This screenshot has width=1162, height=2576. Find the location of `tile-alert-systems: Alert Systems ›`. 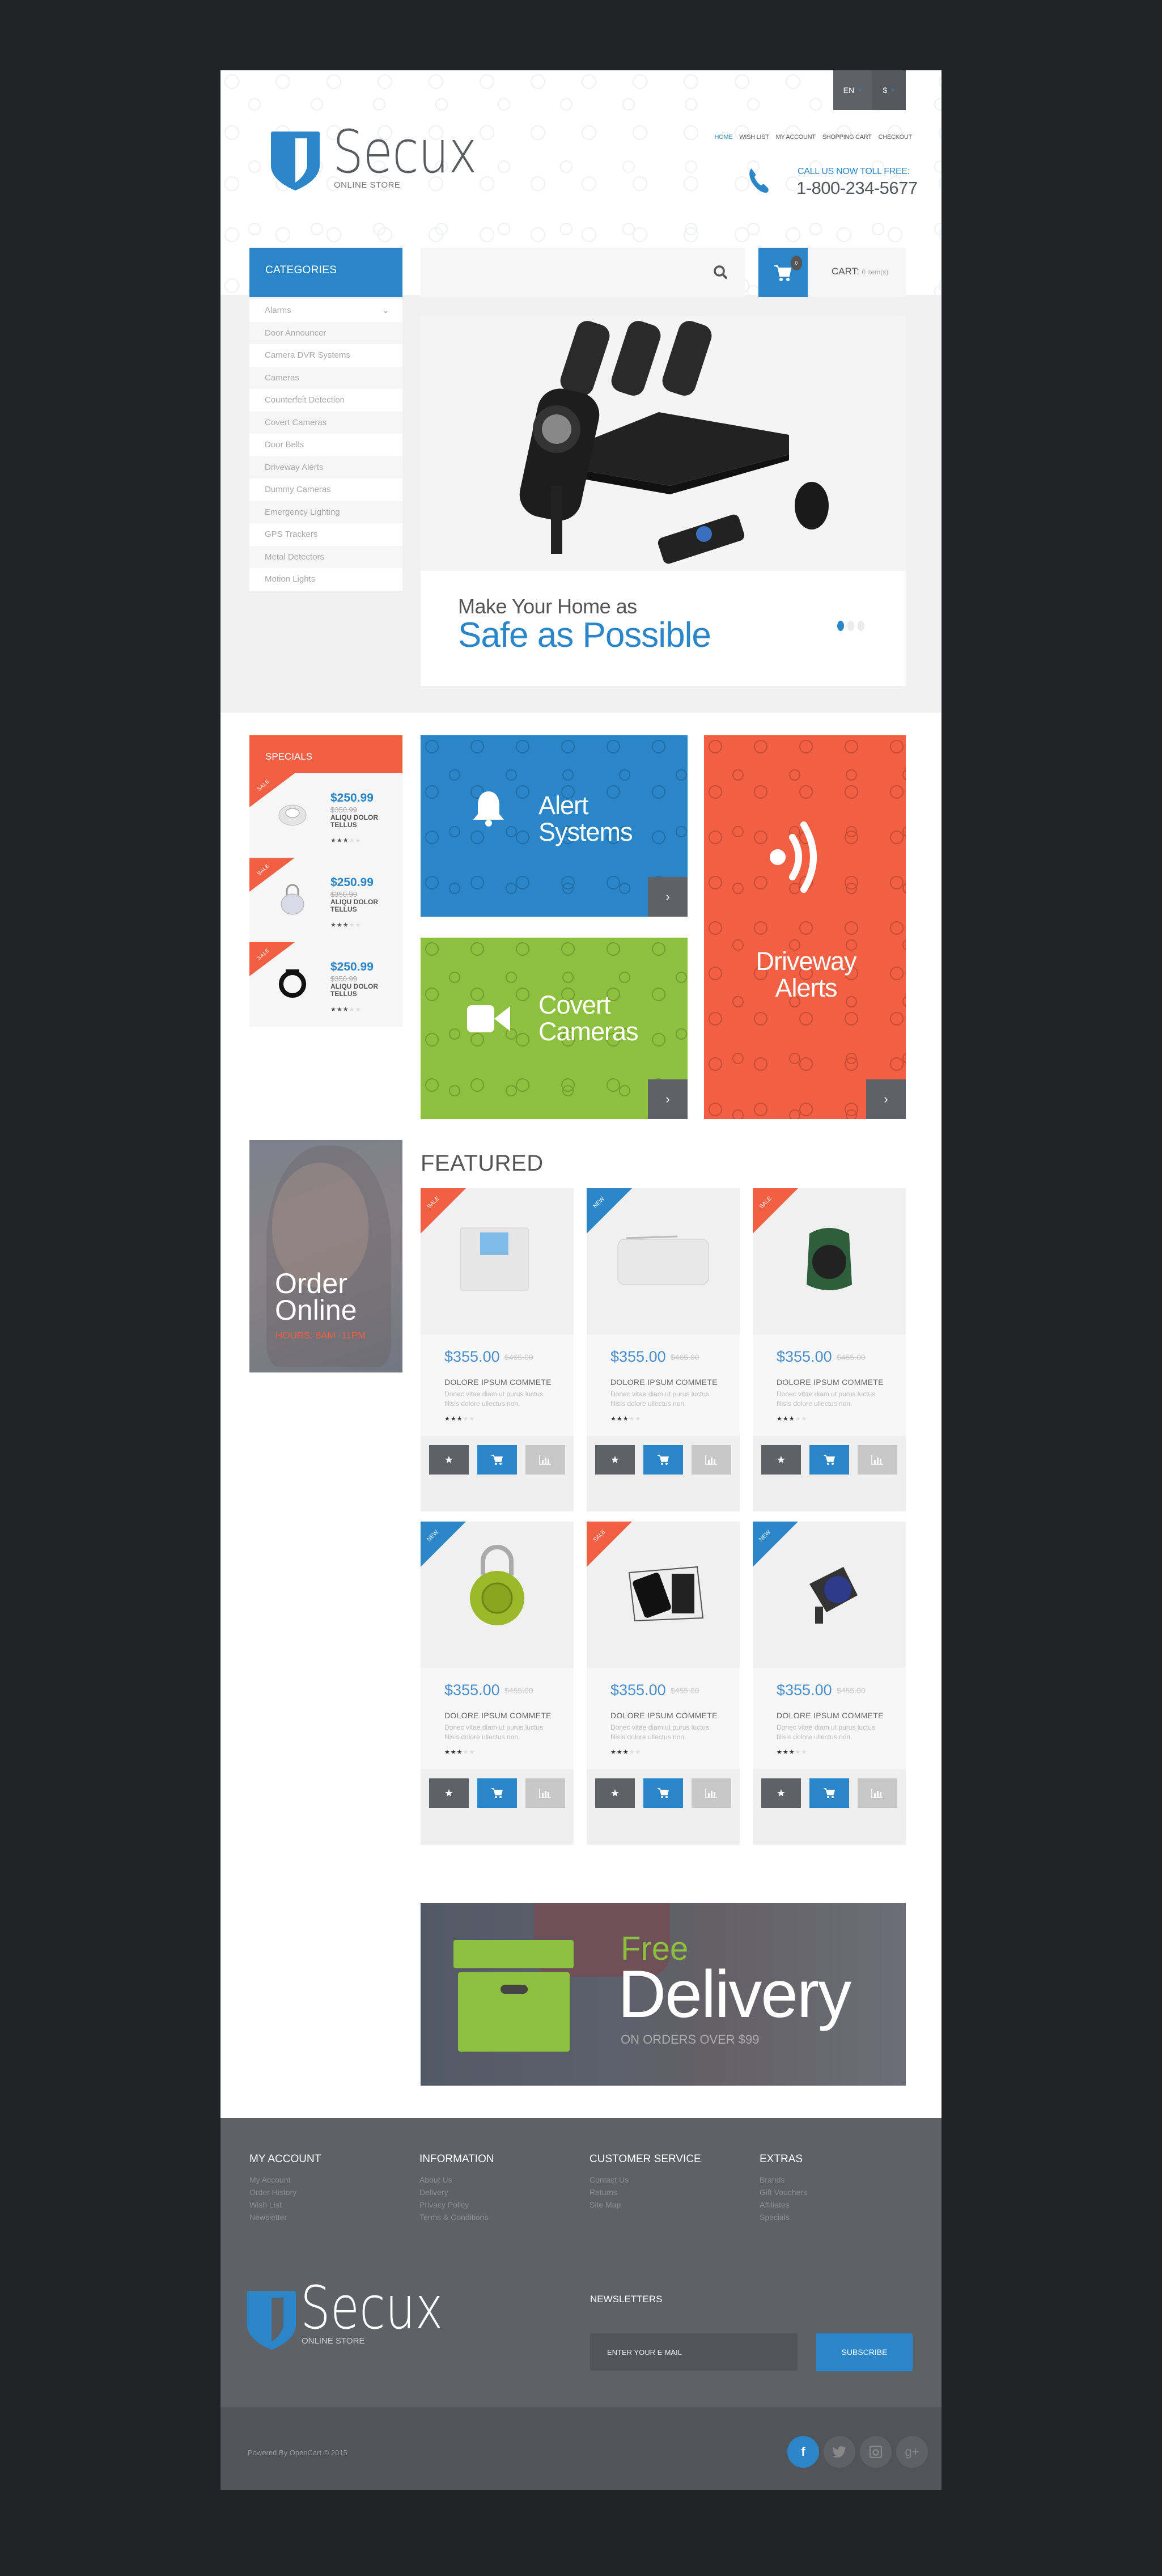

tile-alert-systems: Alert Systems › is located at coordinates (554, 826).